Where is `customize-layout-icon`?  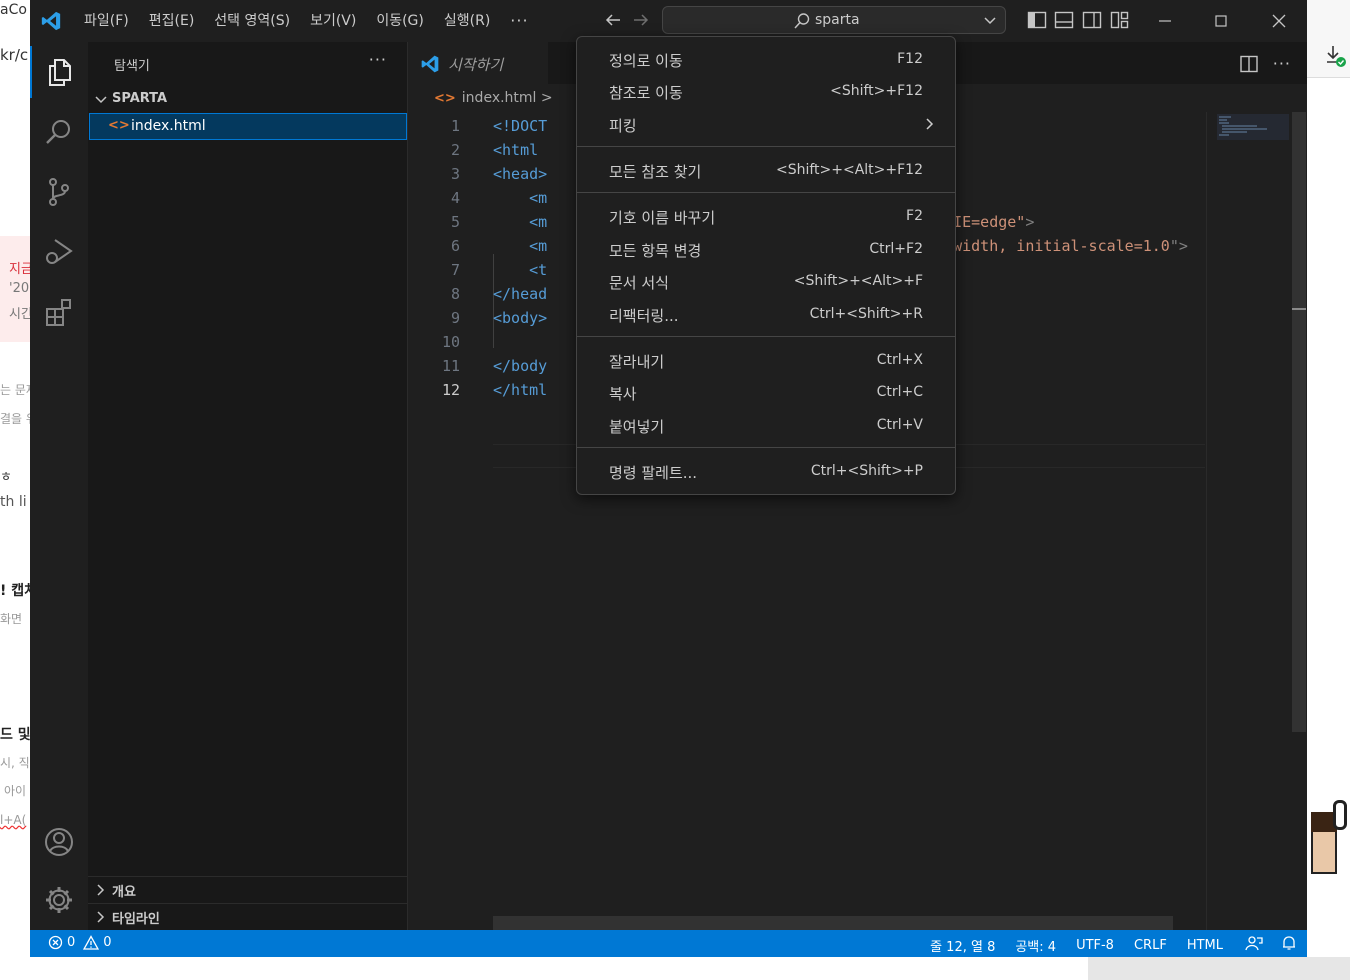 customize-layout-icon is located at coordinates (1120, 20).